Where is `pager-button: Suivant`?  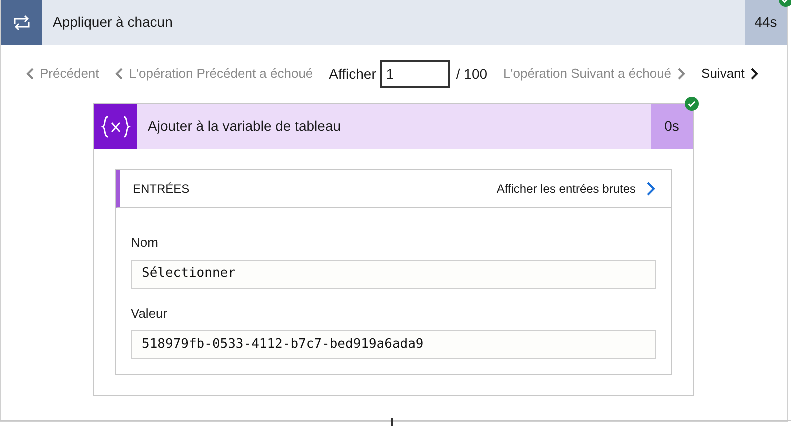
pager-button: Suivant is located at coordinates (730, 74).